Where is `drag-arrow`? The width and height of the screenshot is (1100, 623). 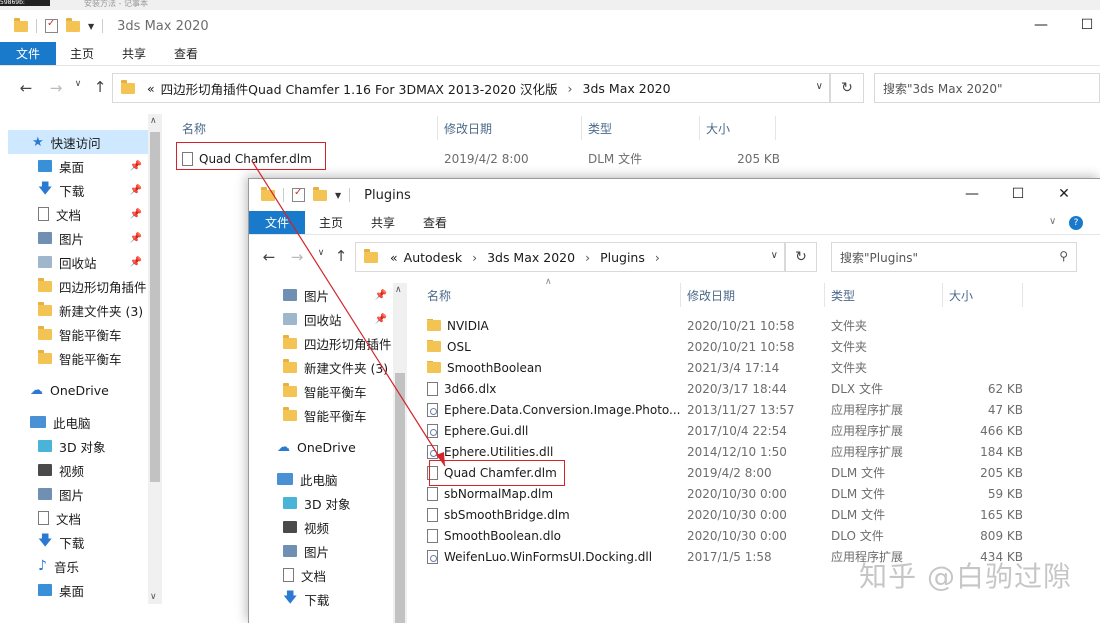 drag-arrow is located at coordinates (348, 313).